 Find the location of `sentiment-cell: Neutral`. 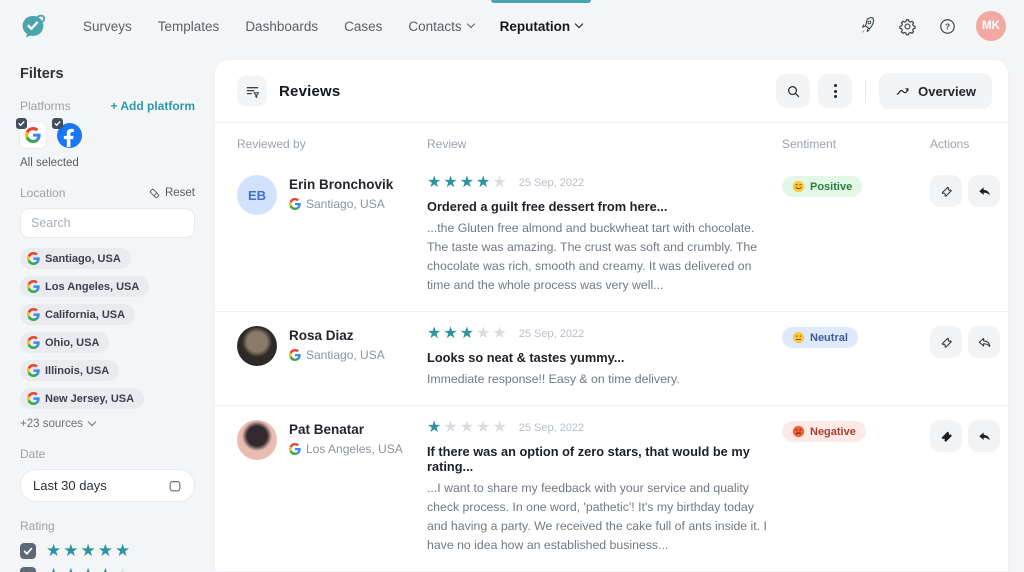

sentiment-cell: Neutral is located at coordinates (856, 337).